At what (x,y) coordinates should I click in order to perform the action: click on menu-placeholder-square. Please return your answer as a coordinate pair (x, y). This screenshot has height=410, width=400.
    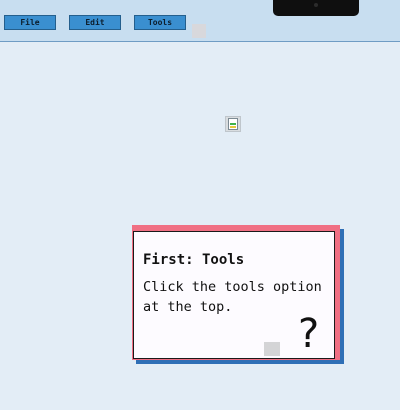
    Looking at the image, I should click on (199, 31).